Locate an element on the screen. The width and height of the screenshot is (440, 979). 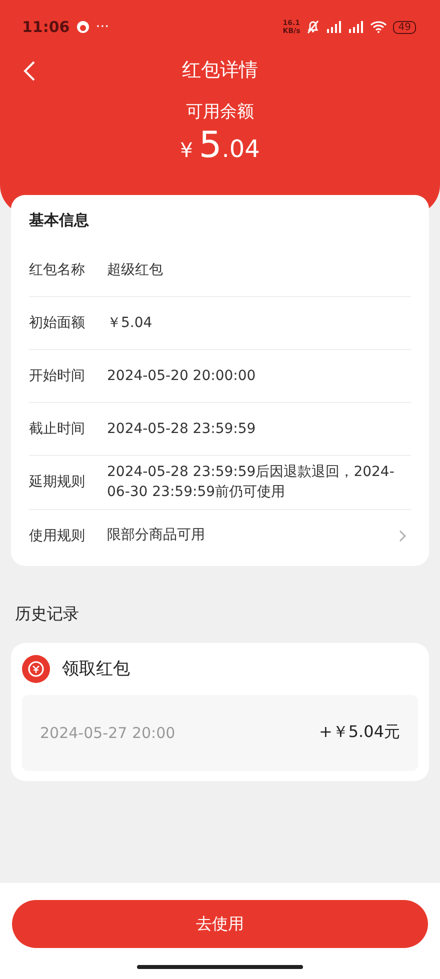
section-title: 历史记录 is located at coordinates (47, 613).